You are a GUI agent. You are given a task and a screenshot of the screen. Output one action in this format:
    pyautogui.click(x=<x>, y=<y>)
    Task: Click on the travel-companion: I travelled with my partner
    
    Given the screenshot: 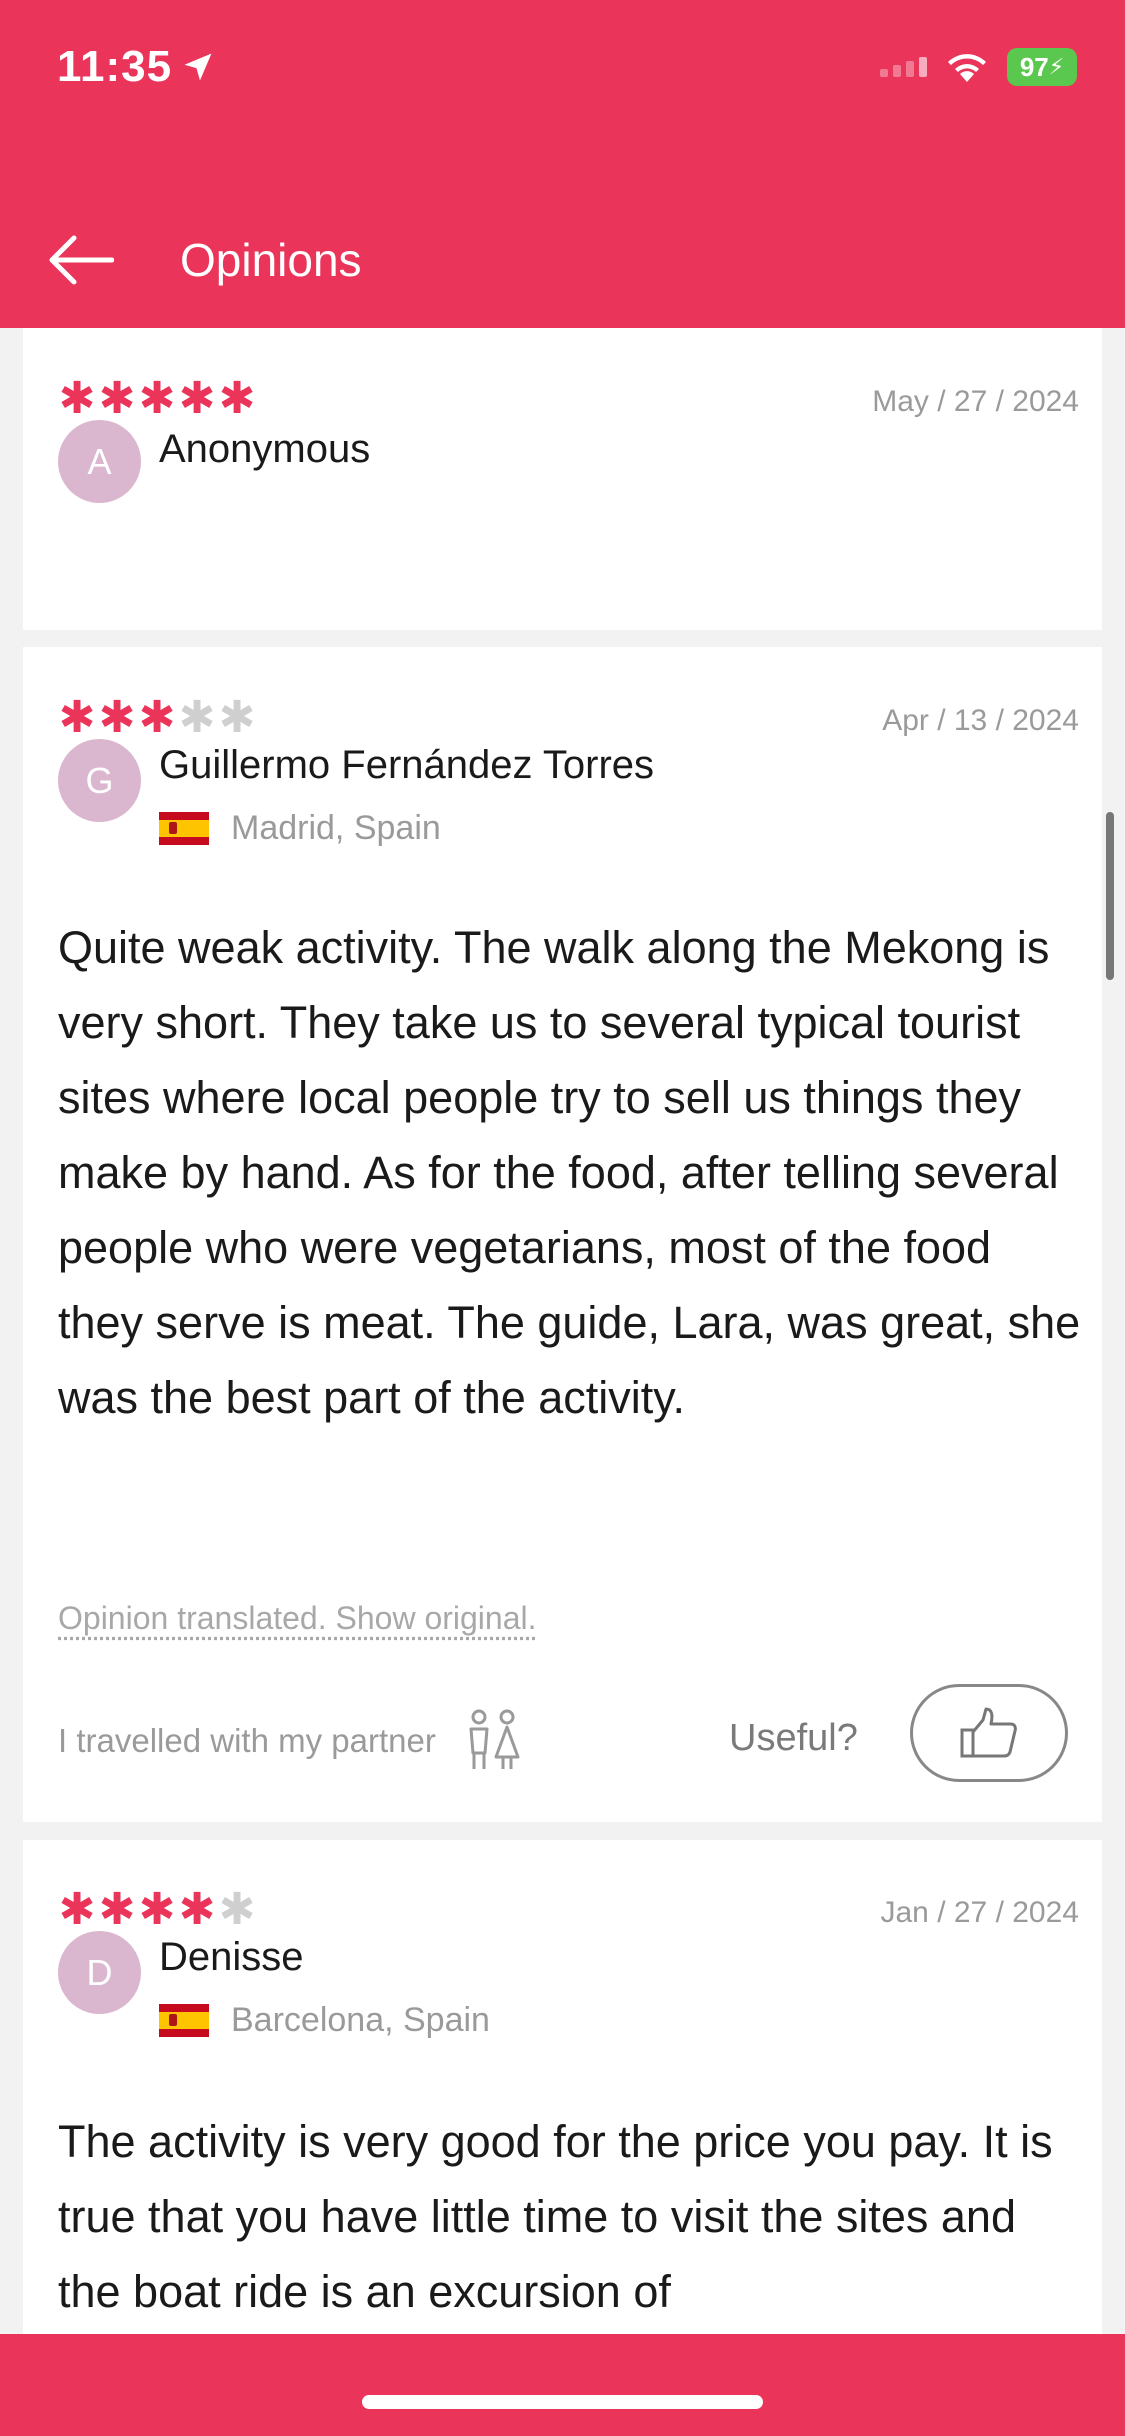 What is the action you would take?
    pyautogui.click(x=291, y=1741)
    